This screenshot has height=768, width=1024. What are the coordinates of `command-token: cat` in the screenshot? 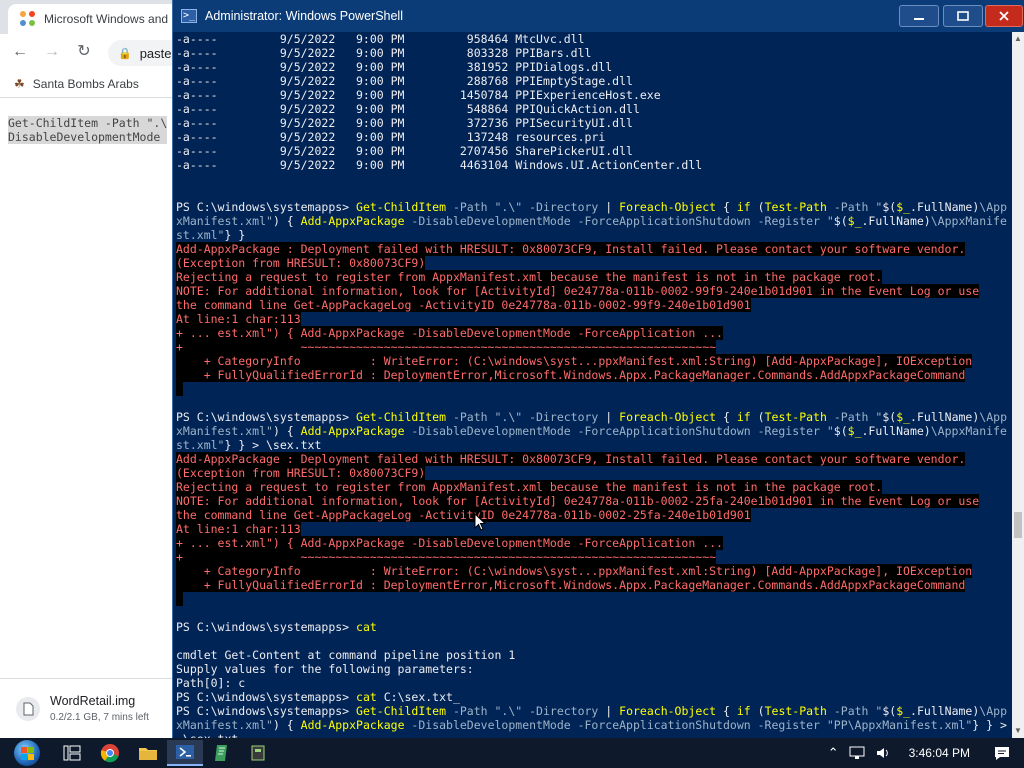 It's located at (370, 697).